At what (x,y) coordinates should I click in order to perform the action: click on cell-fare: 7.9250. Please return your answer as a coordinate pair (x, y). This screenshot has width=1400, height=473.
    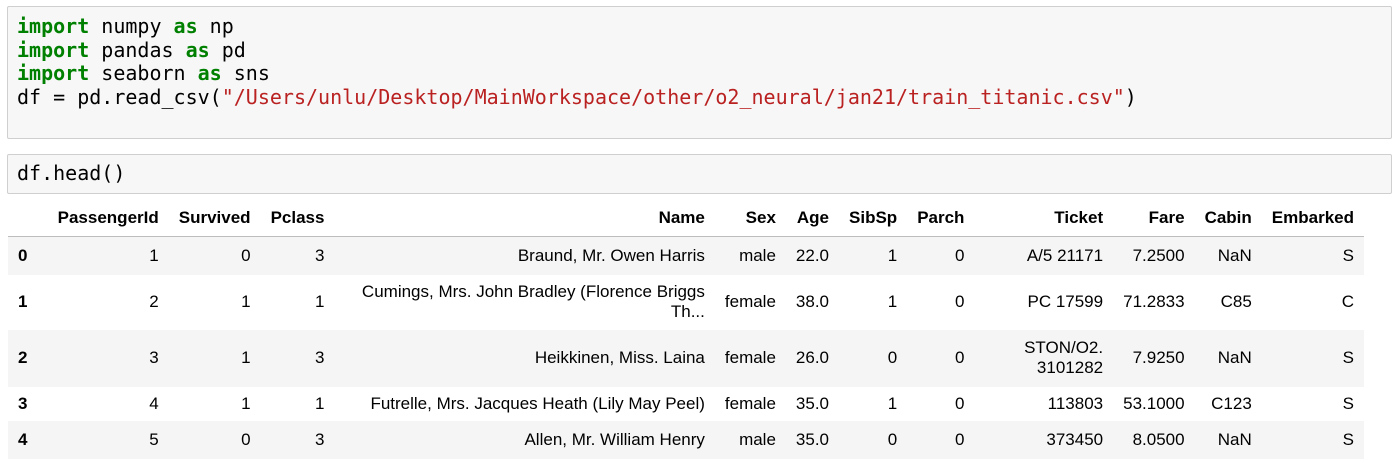
    Looking at the image, I should click on (1158, 357).